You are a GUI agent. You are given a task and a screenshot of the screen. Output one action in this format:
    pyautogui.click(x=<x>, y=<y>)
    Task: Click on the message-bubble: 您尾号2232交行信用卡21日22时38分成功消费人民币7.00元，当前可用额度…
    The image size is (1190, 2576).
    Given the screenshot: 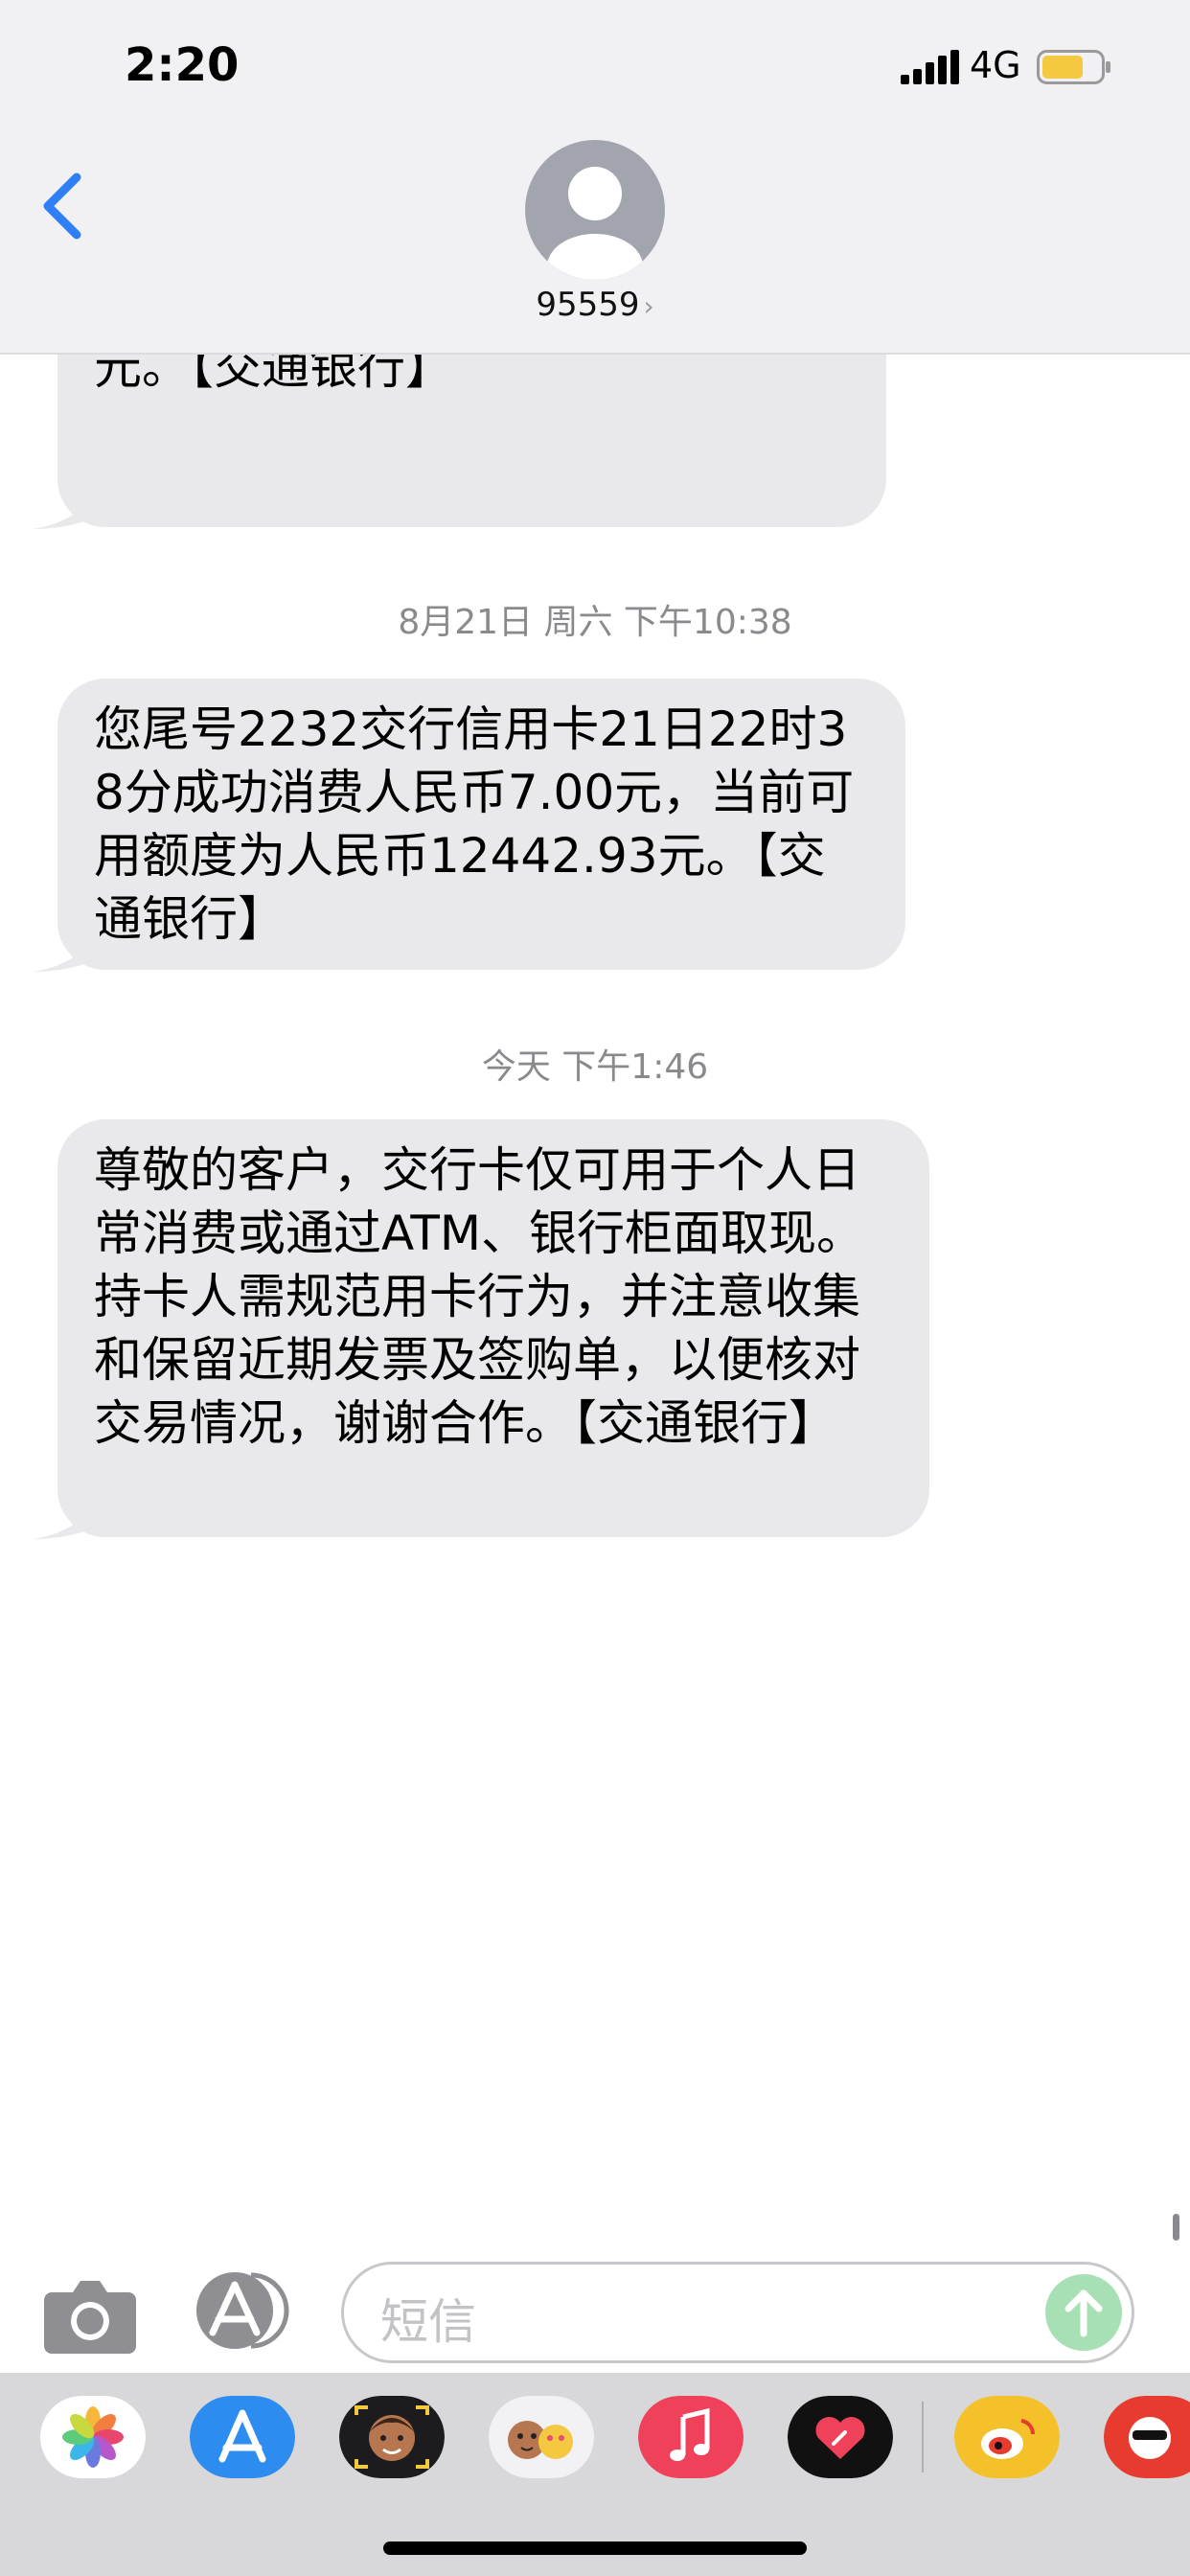 What is the action you would take?
    pyautogui.click(x=469, y=825)
    